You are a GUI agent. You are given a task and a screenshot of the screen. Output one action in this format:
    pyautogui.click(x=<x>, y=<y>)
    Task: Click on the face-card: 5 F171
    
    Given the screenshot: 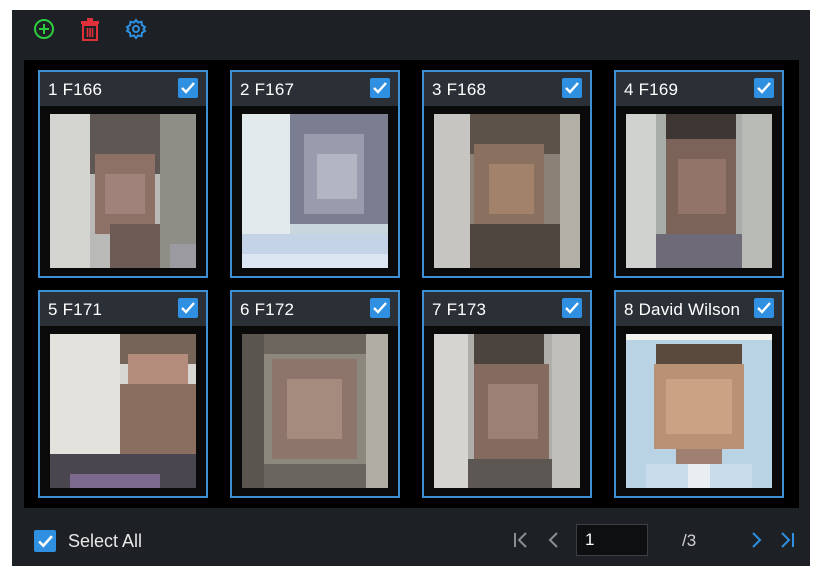 What is the action you would take?
    pyautogui.click(x=123, y=394)
    